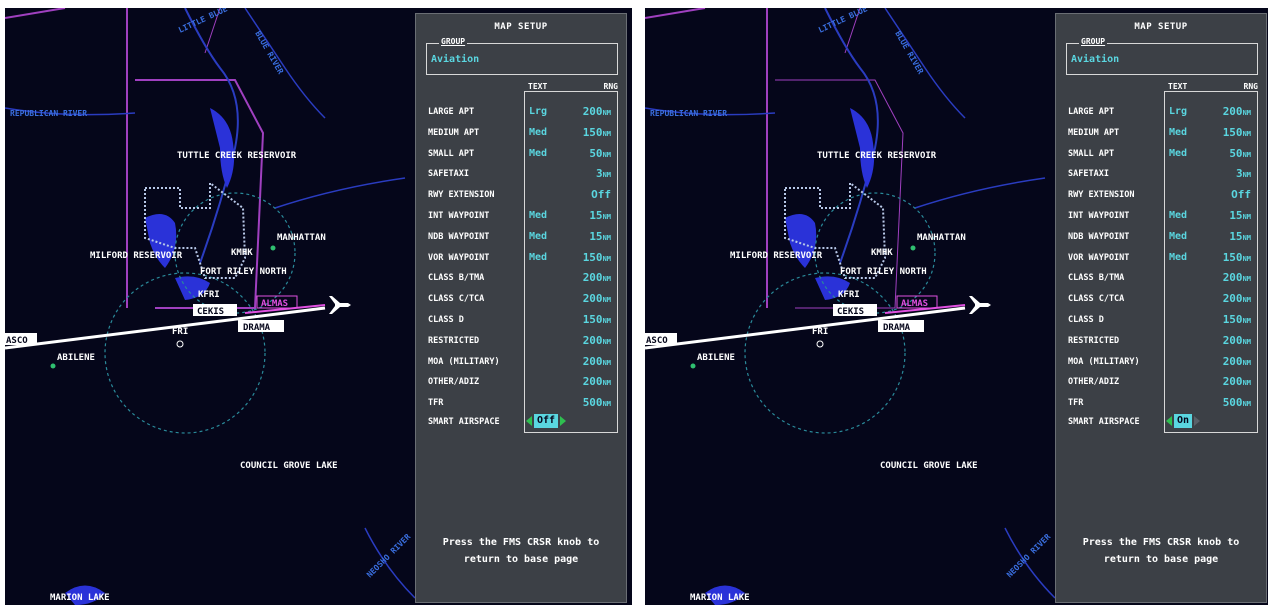  Describe the element at coordinates (80, 598) in the screenshot. I see `map-label-marion-lake: MARION LAKE` at that location.